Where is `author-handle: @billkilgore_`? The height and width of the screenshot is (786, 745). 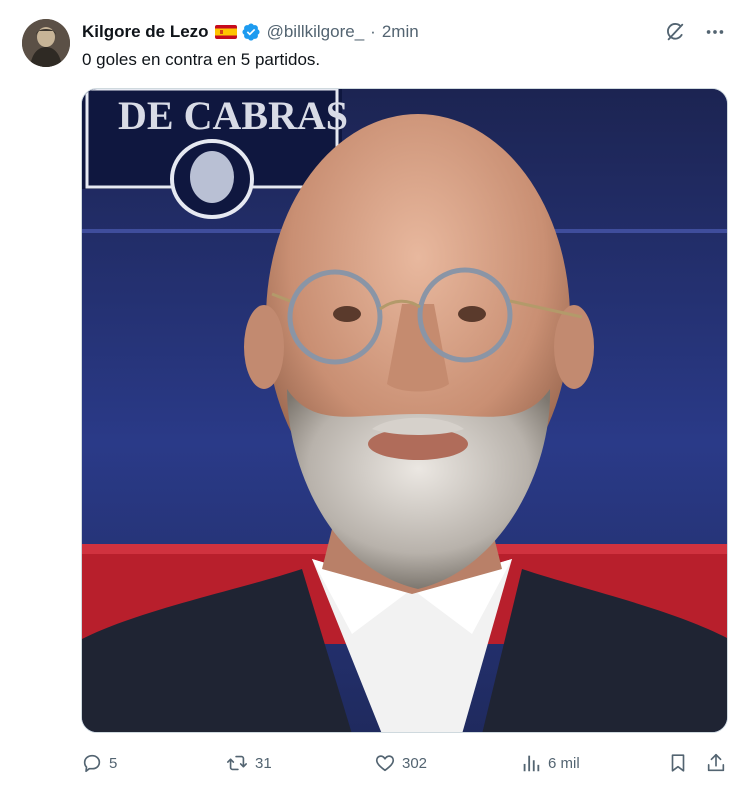
author-handle: @billkilgore_ is located at coordinates (316, 32).